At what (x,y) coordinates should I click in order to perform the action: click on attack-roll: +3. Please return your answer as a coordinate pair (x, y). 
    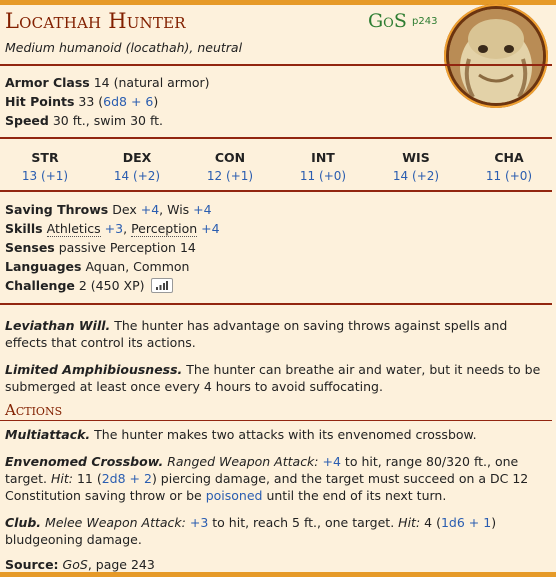
    Looking at the image, I should click on (199, 522).